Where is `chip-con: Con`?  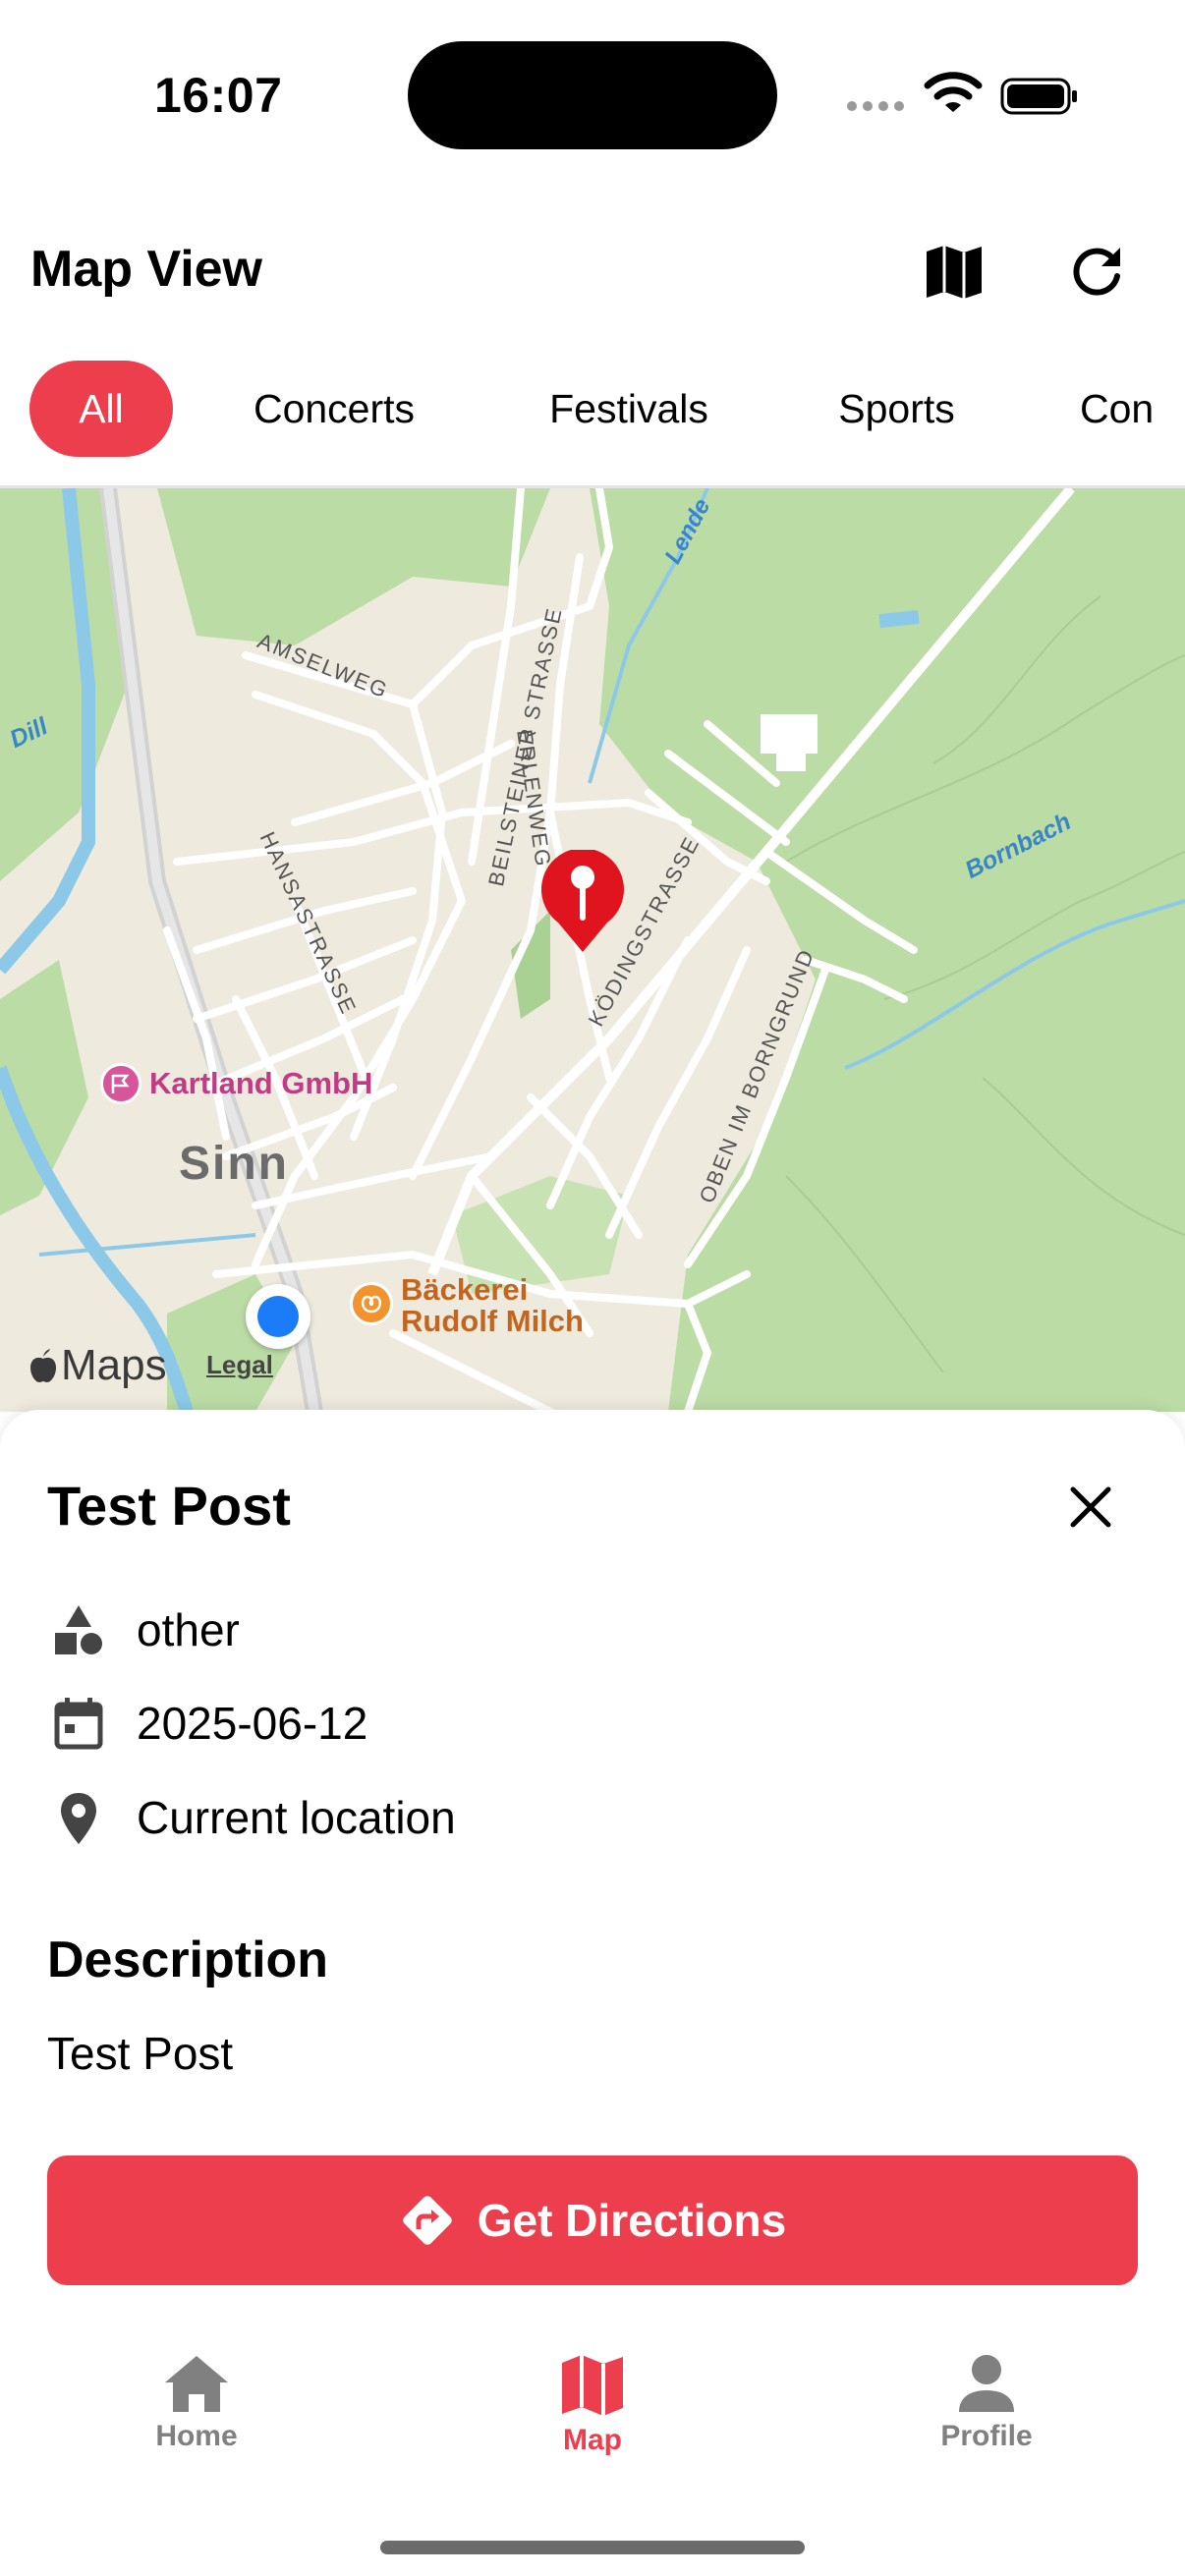 chip-con: Con is located at coordinates (1126, 409).